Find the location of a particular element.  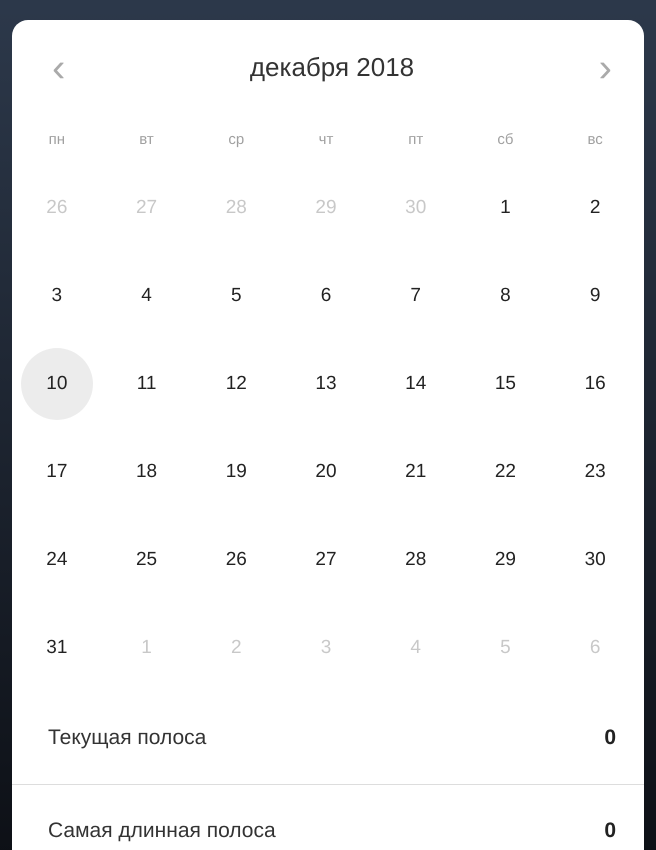

day-button: 9 is located at coordinates (595, 296).